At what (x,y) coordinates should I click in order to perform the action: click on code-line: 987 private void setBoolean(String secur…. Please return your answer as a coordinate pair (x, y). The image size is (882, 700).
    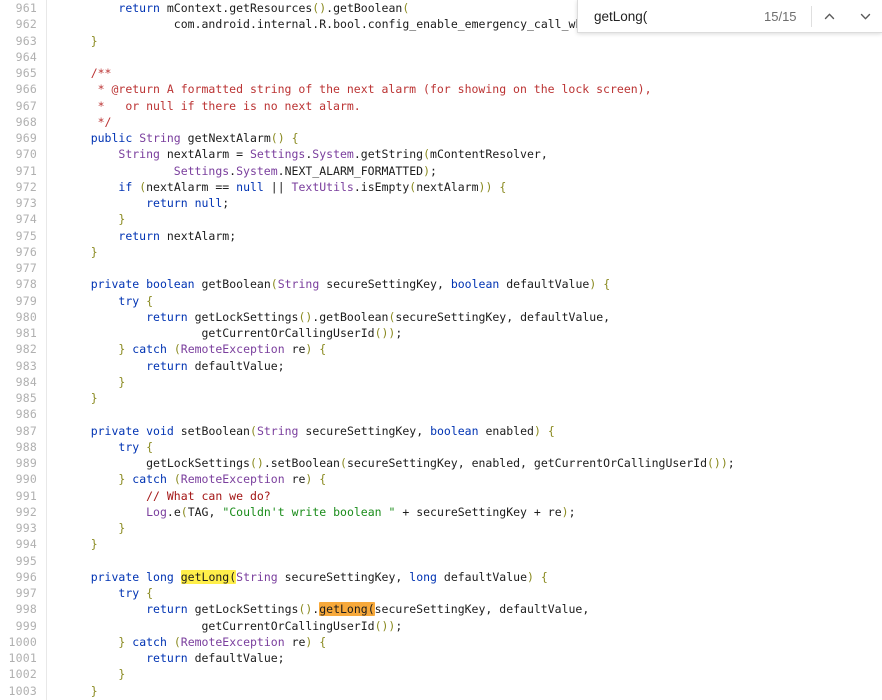
    Looking at the image, I should click on (441, 431).